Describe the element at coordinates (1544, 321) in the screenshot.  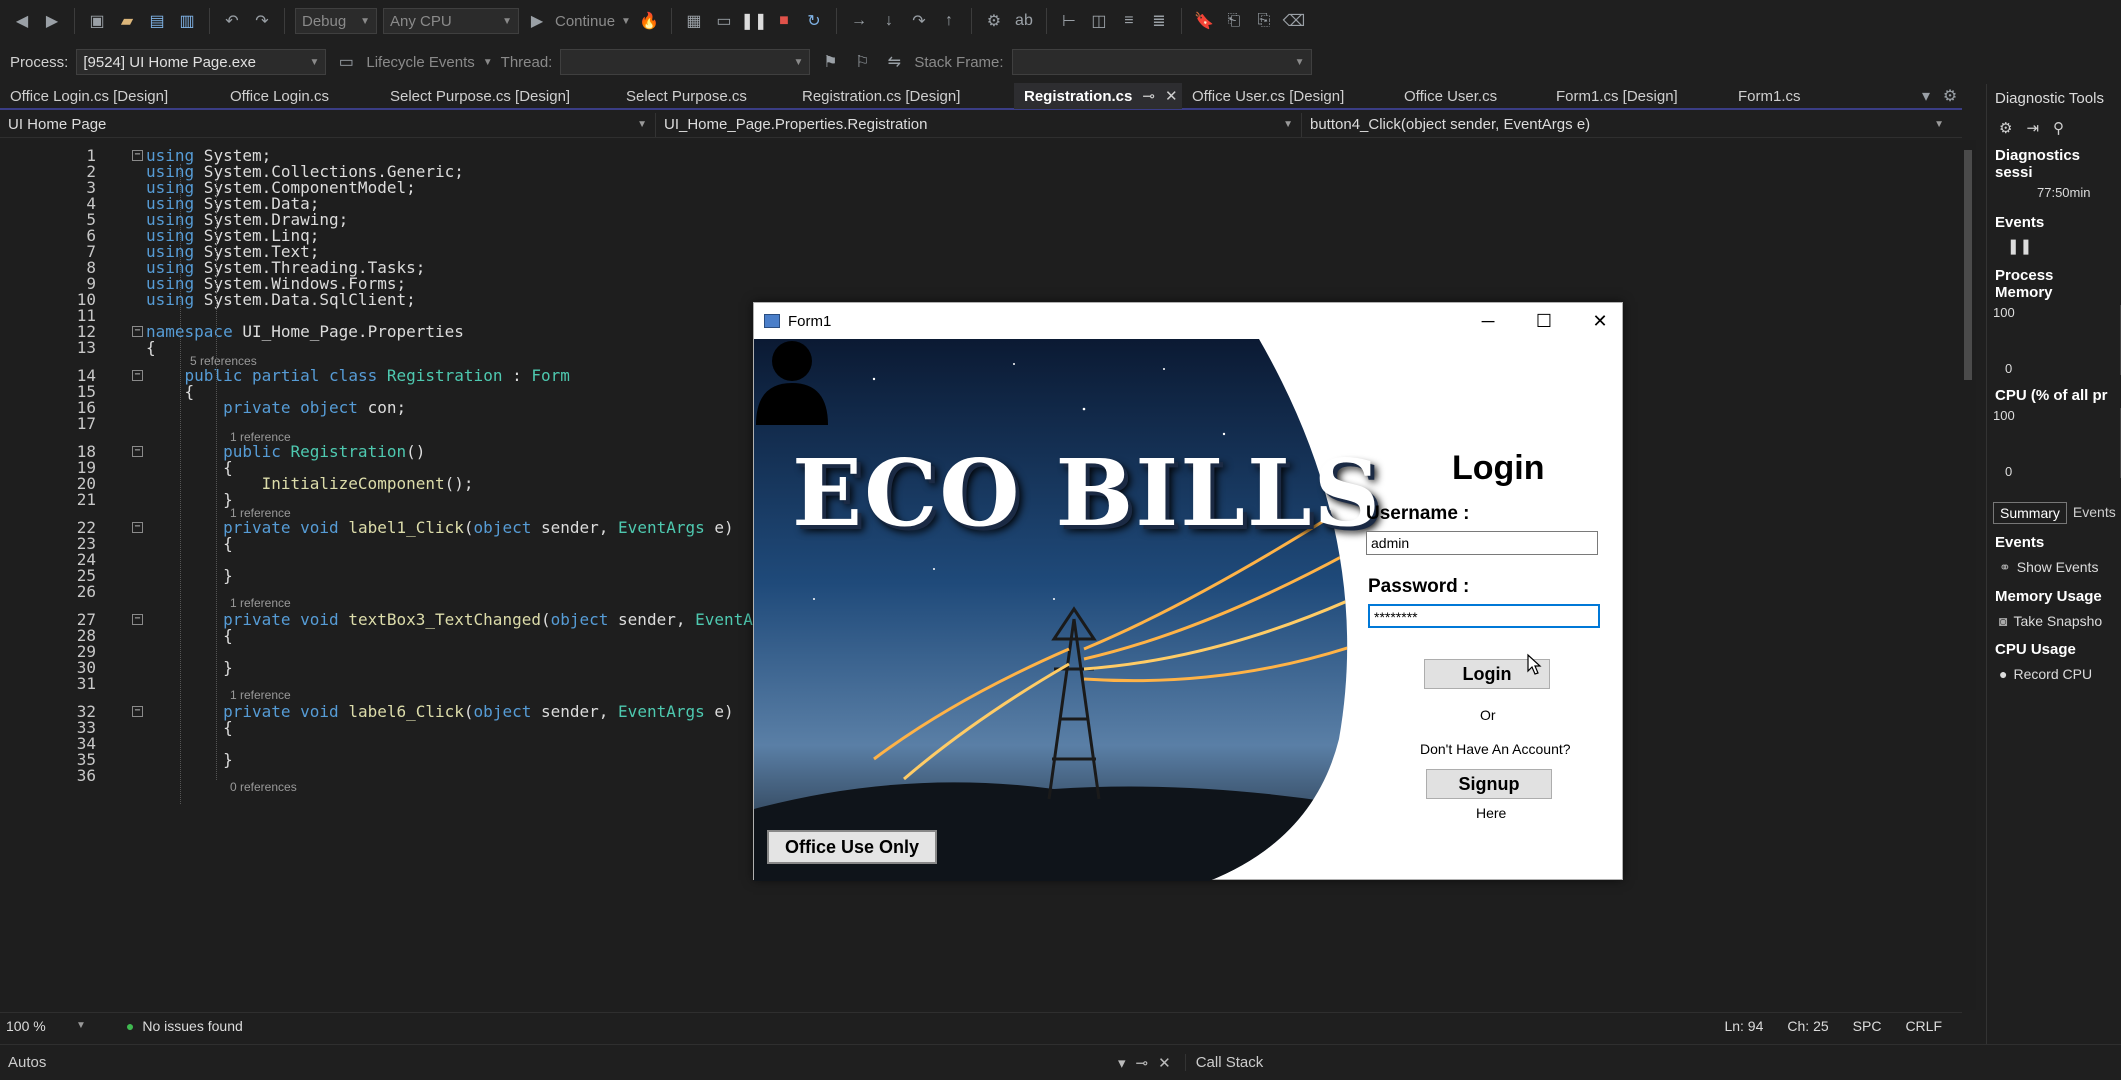
I see `maximize-icon: ☐` at that location.